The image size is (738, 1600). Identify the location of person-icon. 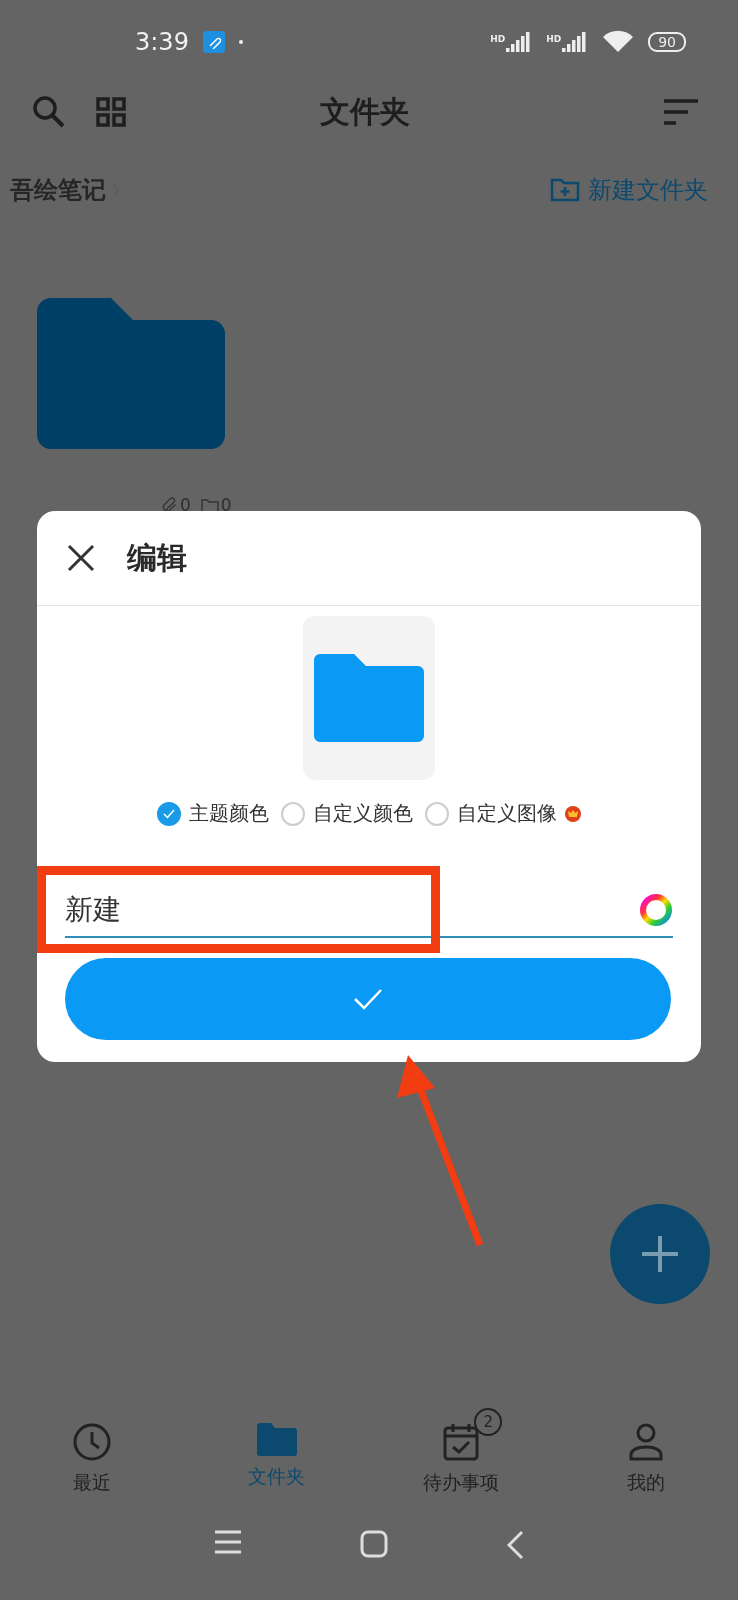
(645, 1442).